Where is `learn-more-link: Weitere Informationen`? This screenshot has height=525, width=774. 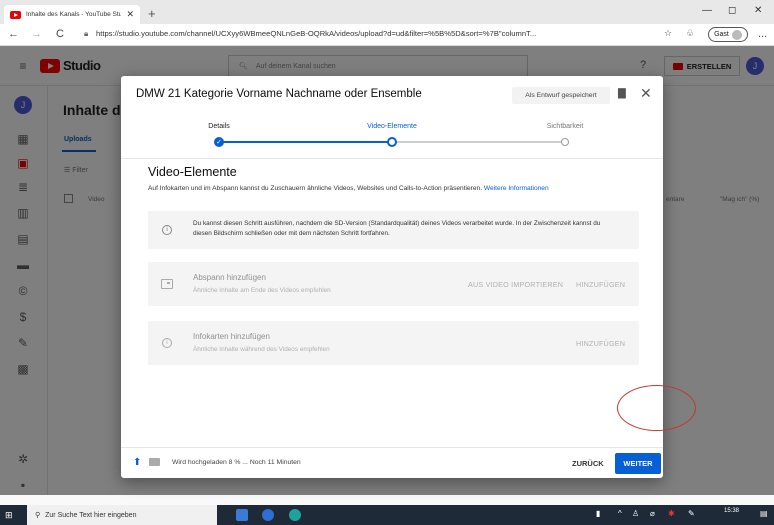
learn-more-link: Weitere Informationen is located at coordinates (516, 188).